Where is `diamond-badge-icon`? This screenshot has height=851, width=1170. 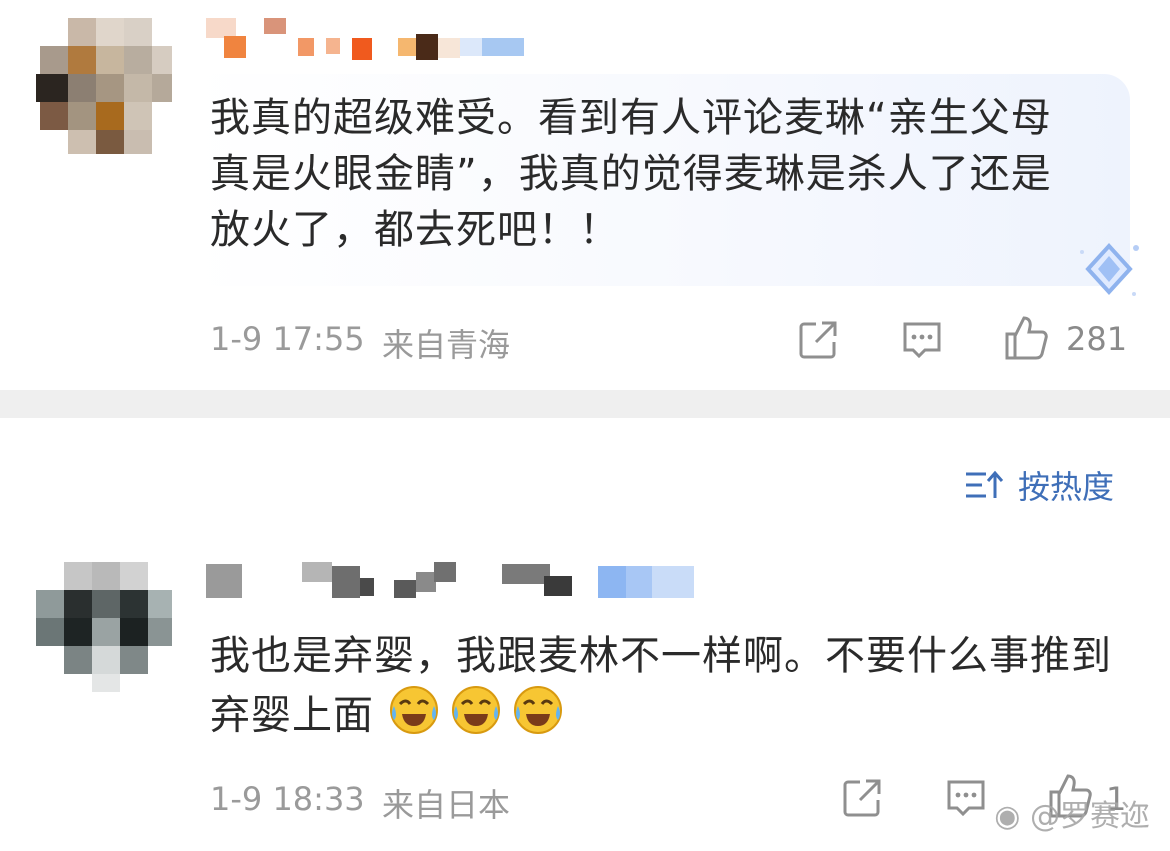 diamond-badge-icon is located at coordinates (1109, 269).